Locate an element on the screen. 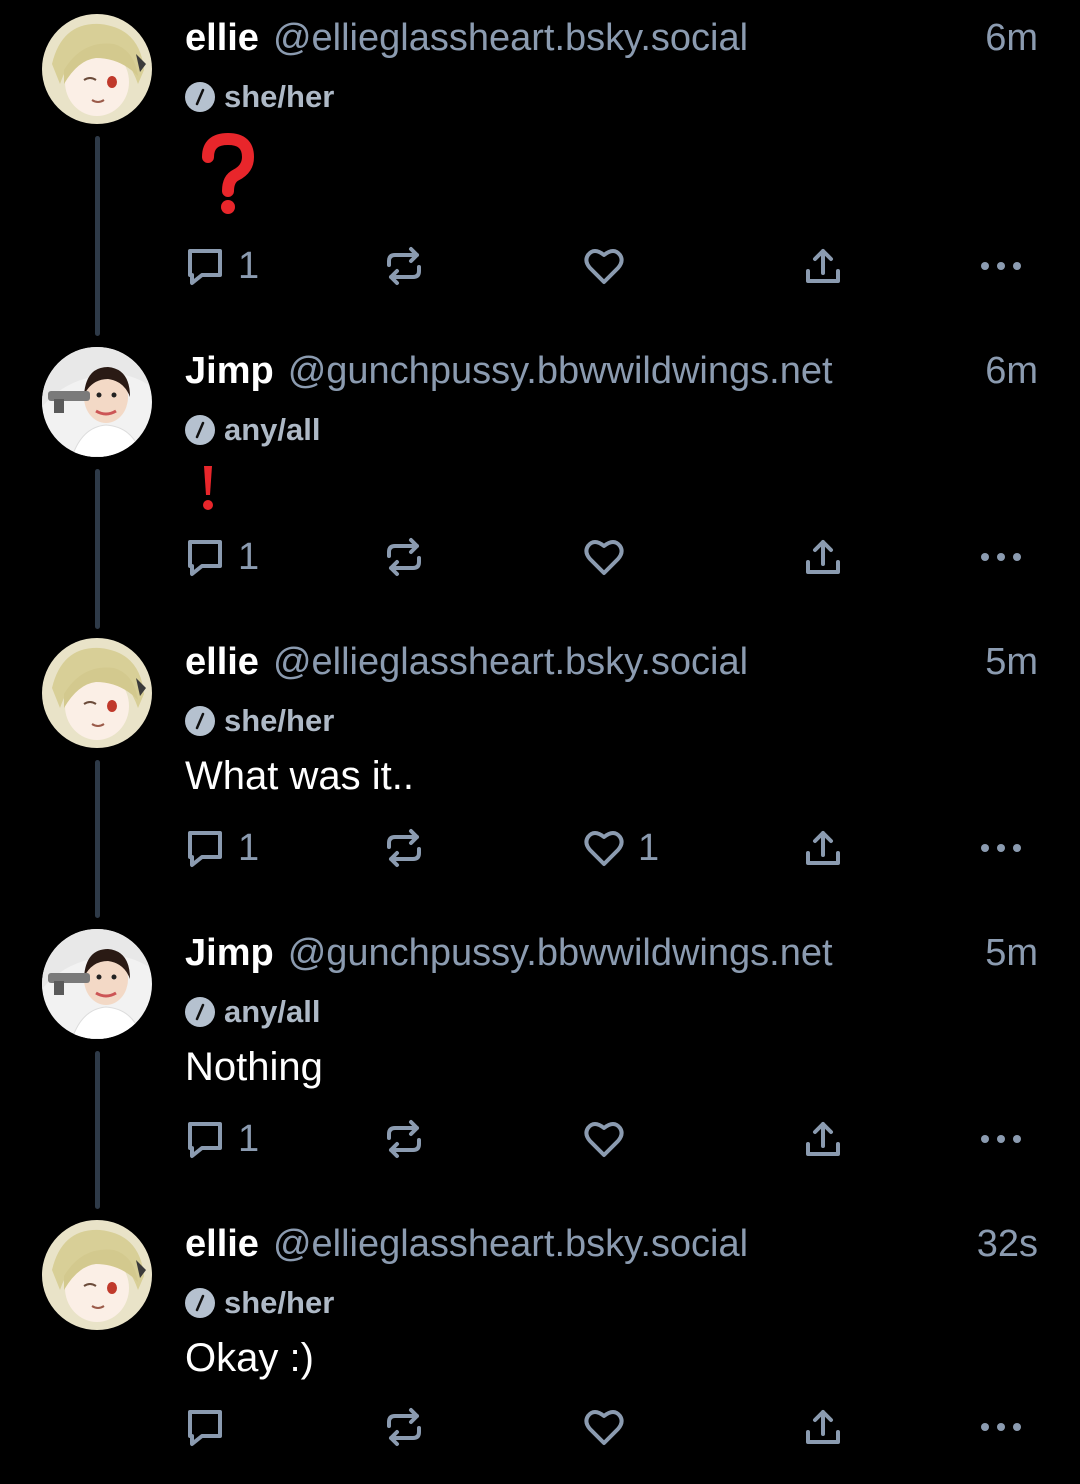 The height and width of the screenshot is (1484, 1080). post-actions: 1 1 is located at coordinates (540, 848).